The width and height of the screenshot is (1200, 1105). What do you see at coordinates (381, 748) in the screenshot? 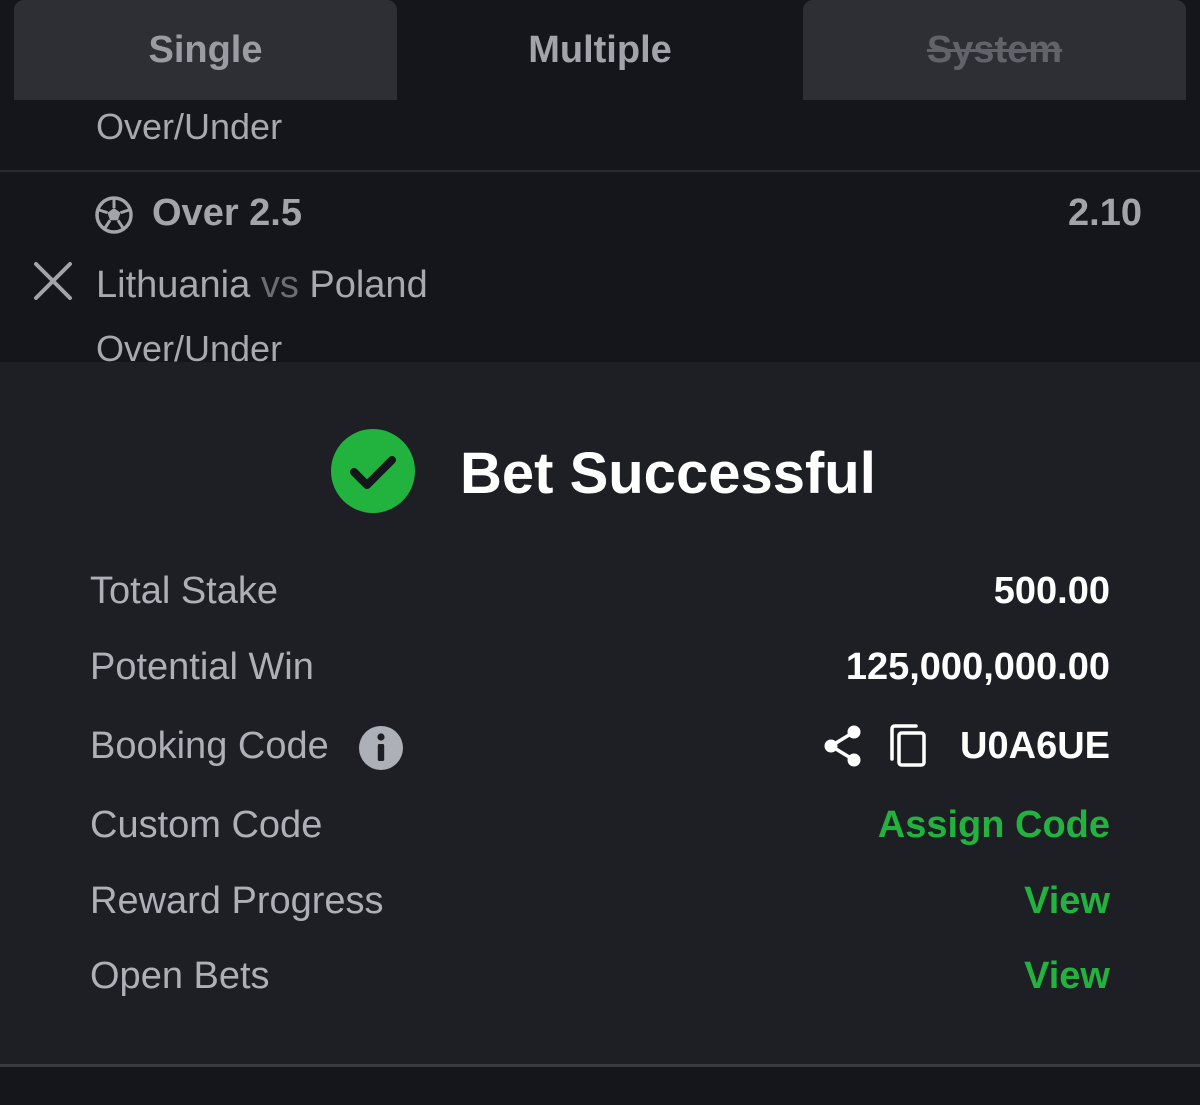
I see `info-icon` at bounding box center [381, 748].